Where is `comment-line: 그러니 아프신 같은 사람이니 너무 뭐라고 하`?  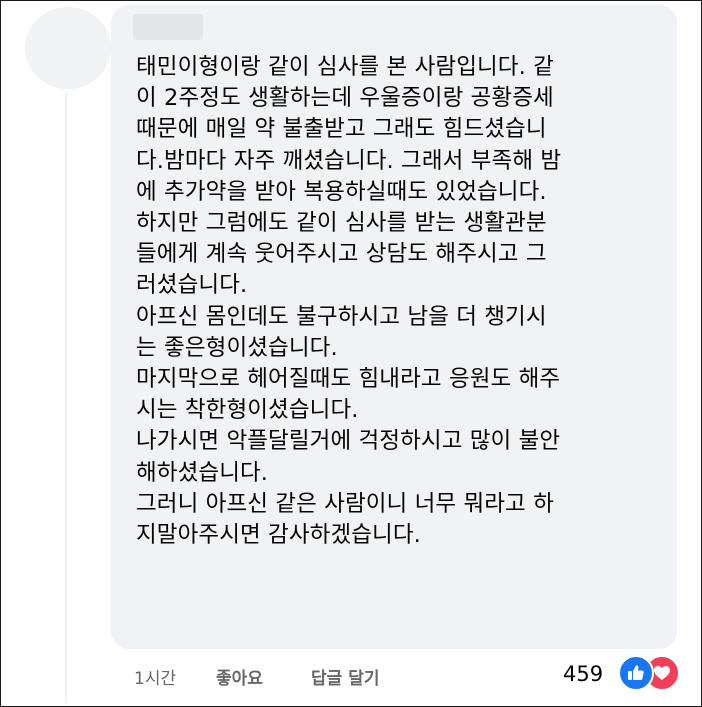
comment-line: 그러니 아프신 같은 사람이니 너무 뭐라고 하 is located at coordinates (345, 503).